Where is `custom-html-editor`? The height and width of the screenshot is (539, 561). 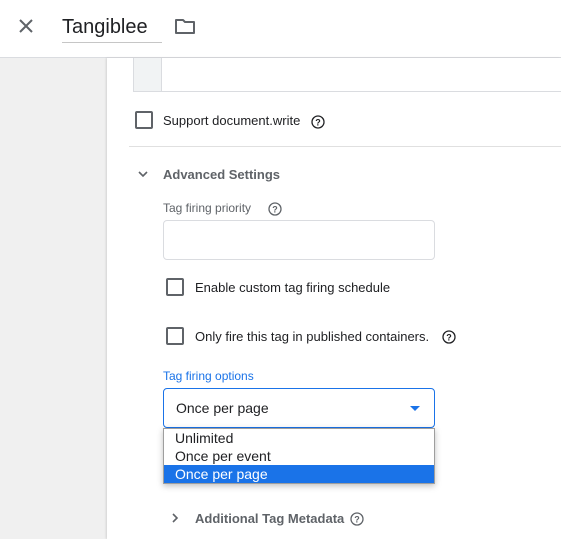 custom-html-editor is located at coordinates (347, 75).